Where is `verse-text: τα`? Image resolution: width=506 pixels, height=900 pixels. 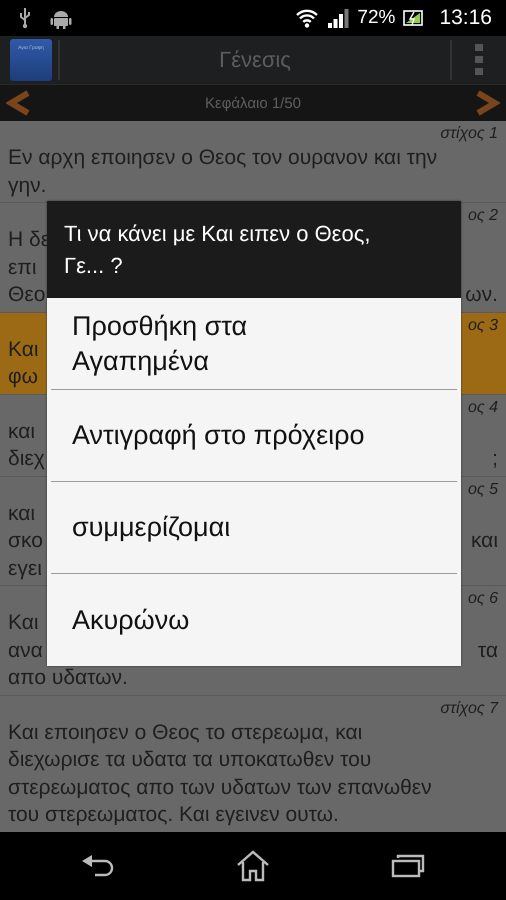
verse-text: τα is located at coordinates (488, 651).